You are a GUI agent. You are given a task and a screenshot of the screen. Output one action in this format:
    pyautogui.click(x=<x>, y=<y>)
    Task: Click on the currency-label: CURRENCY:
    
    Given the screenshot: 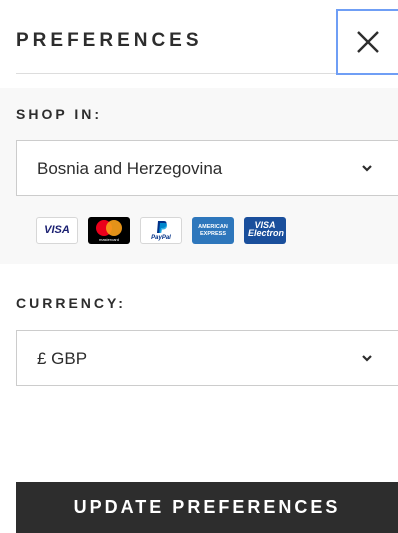 What is the action you would take?
    pyautogui.click(x=71, y=303)
    